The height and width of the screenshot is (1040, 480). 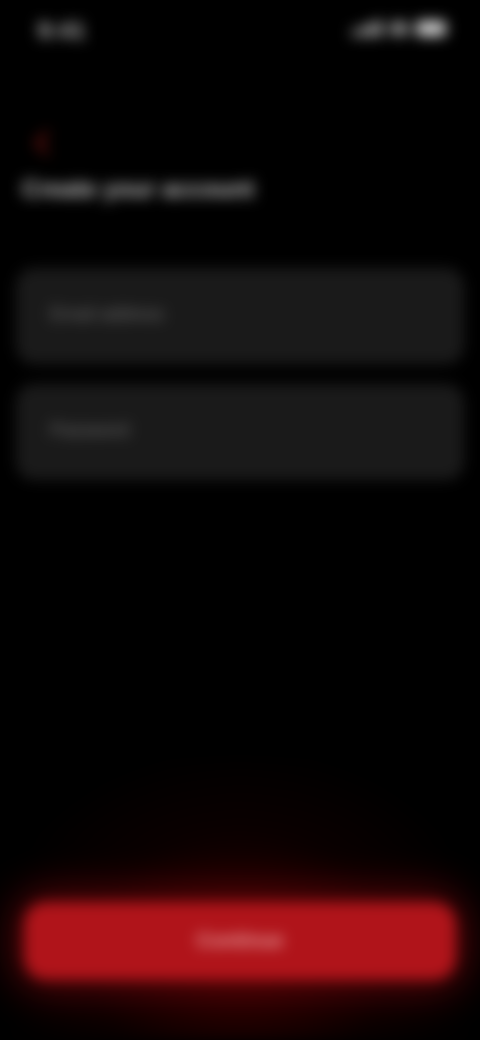 What do you see at coordinates (90, 430) in the screenshot?
I see `password-field-label: Password` at bounding box center [90, 430].